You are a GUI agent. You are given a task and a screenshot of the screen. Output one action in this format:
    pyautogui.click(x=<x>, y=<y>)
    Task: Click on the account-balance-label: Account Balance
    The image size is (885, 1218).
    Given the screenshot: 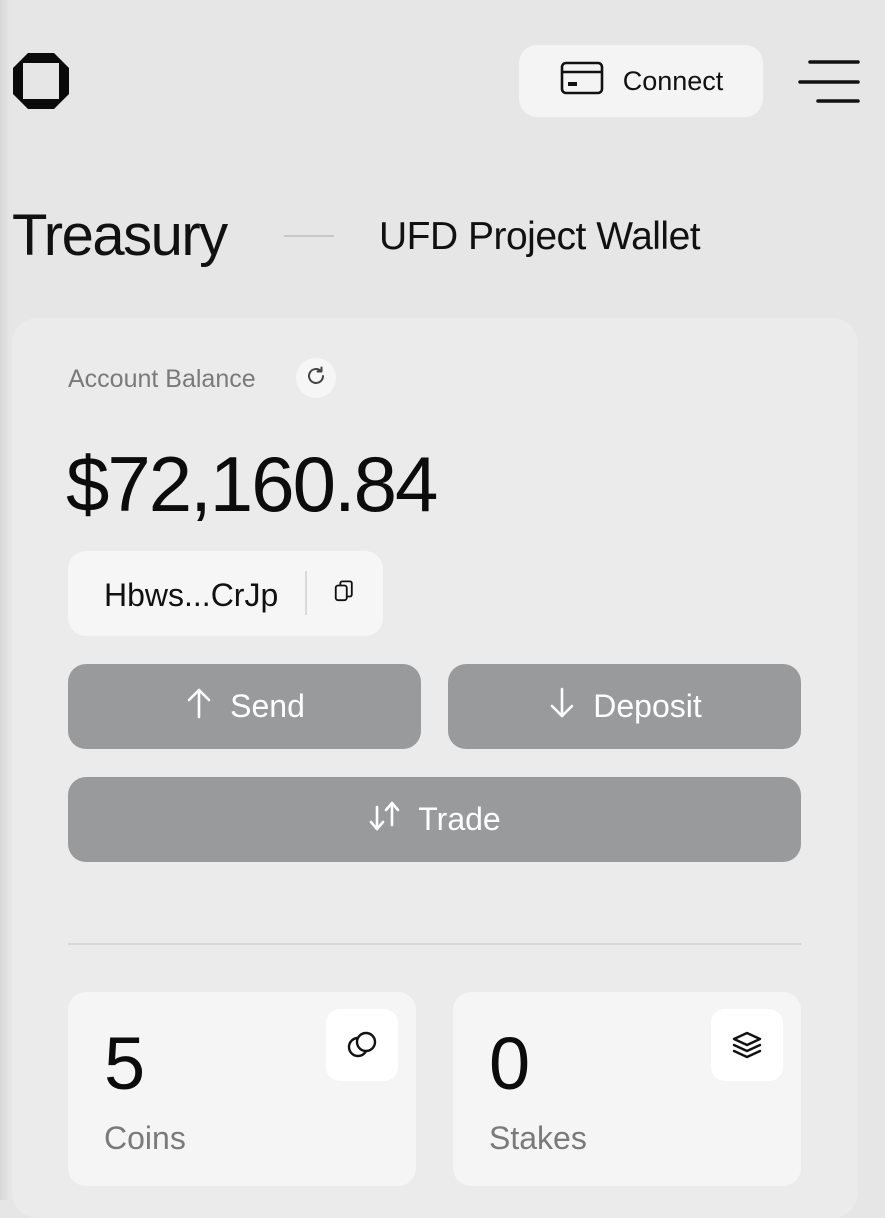 What is the action you would take?
    pyautogui.click(x=162, y=379)
    